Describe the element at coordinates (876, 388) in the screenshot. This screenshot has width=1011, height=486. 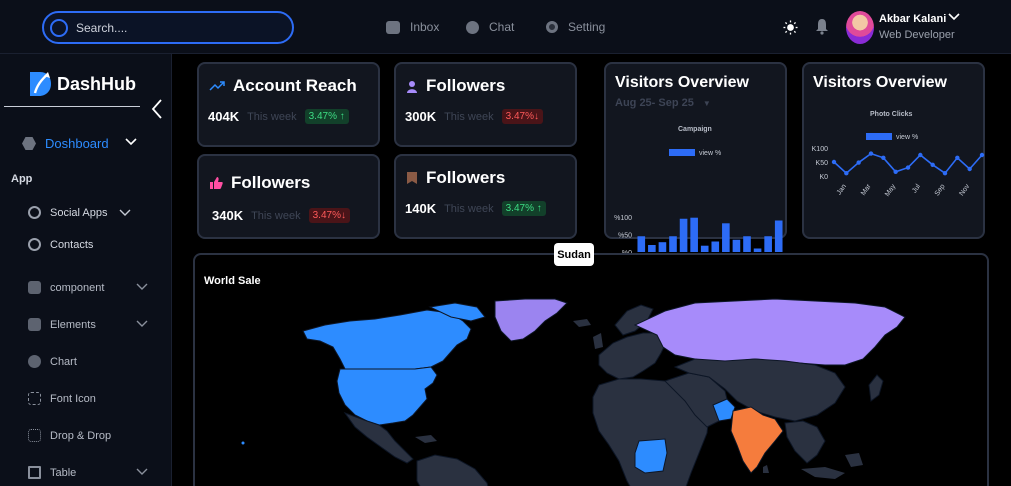
I see `map-region-japan` at that location.